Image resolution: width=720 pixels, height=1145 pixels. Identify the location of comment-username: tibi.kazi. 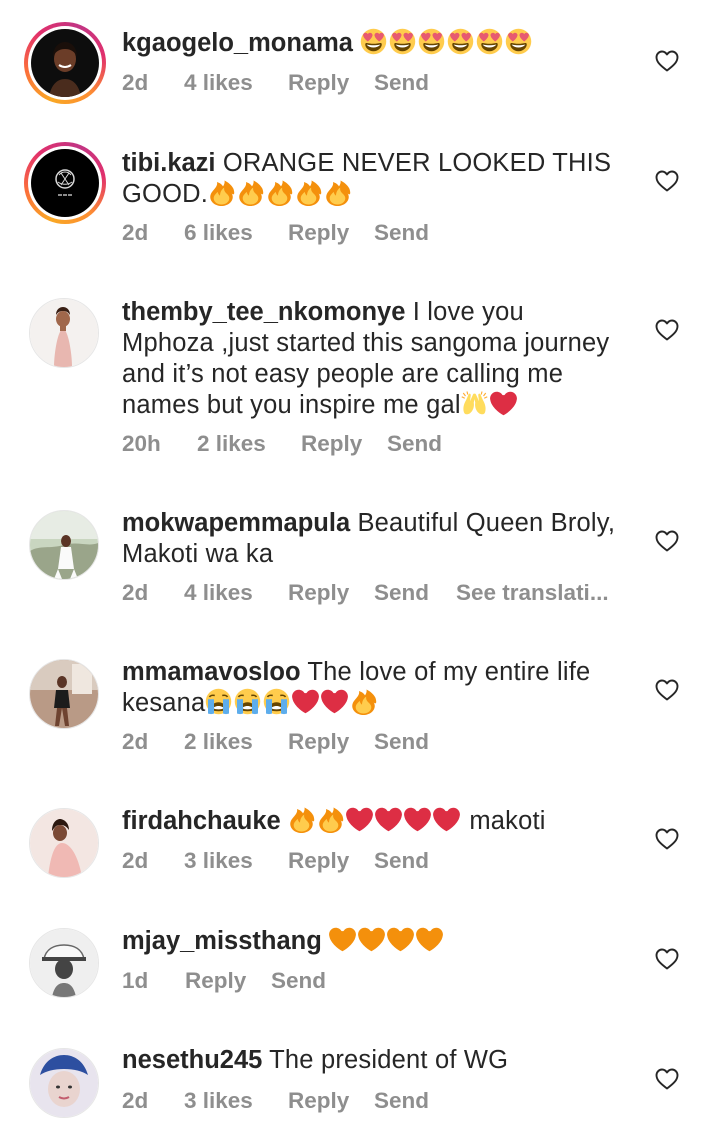
(169, 163).